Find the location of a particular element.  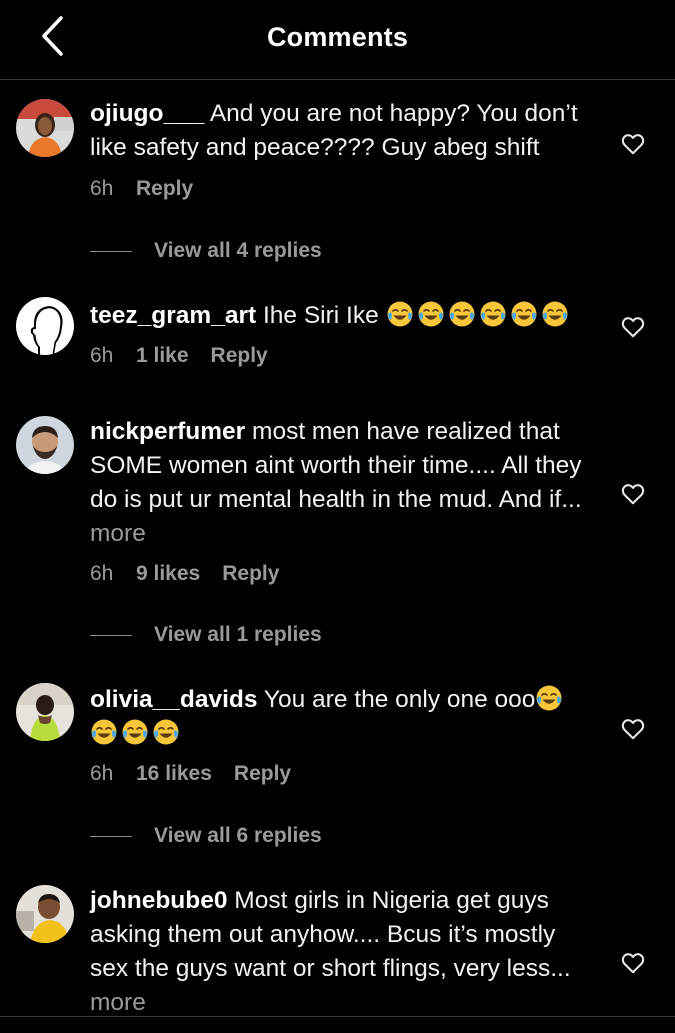

view-replies-button: View all 1 replies is located at coordinates (206, 635).